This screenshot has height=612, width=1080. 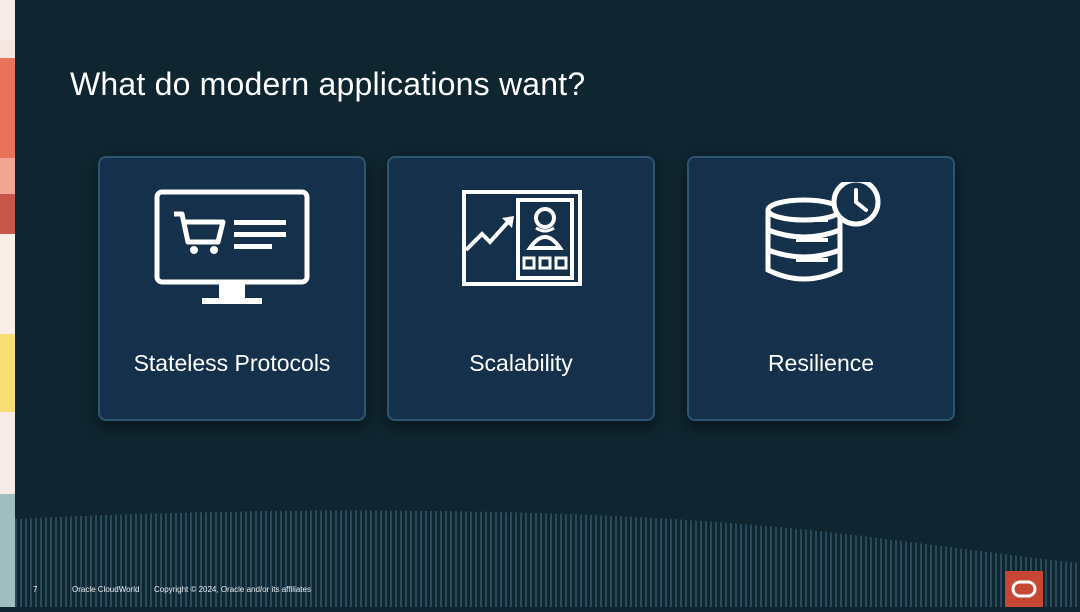 I want to click on card-stateless-protocols: Stateless Protocols, so click(x=232, y=288).